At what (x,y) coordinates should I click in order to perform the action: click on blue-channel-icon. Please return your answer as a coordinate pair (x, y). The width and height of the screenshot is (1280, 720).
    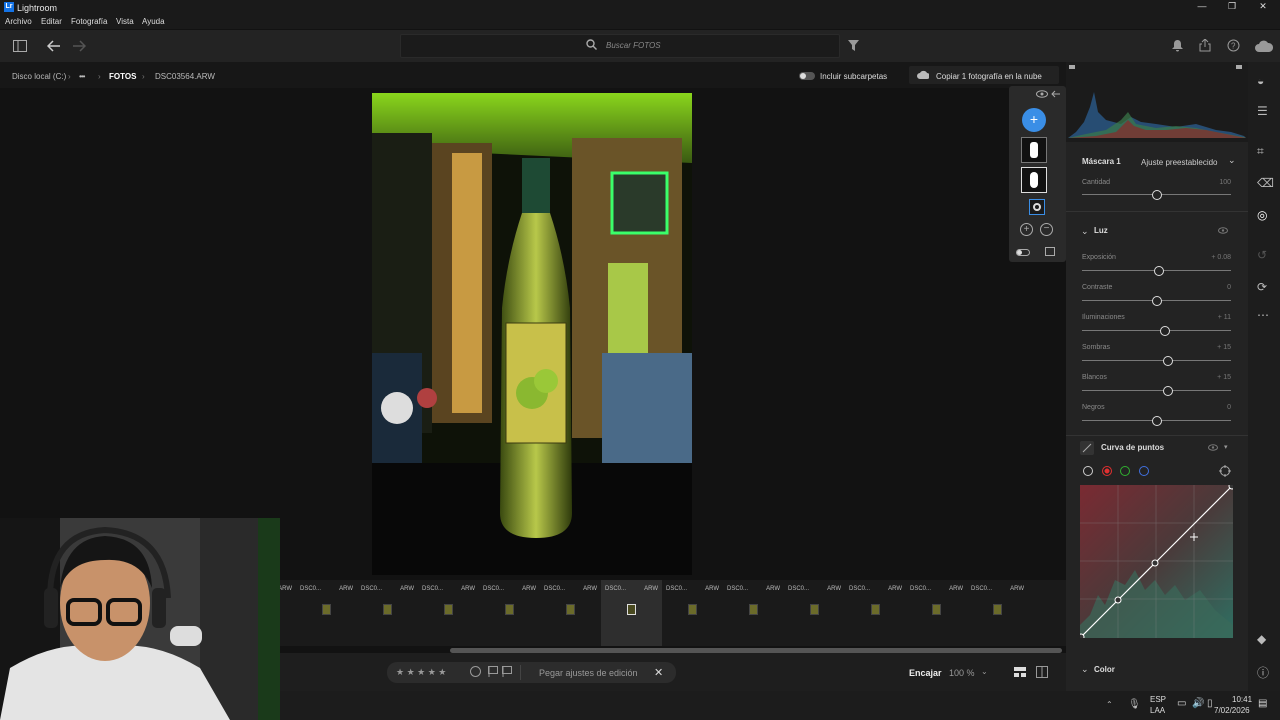
    Looking at the image, I should click on (1144, 471).